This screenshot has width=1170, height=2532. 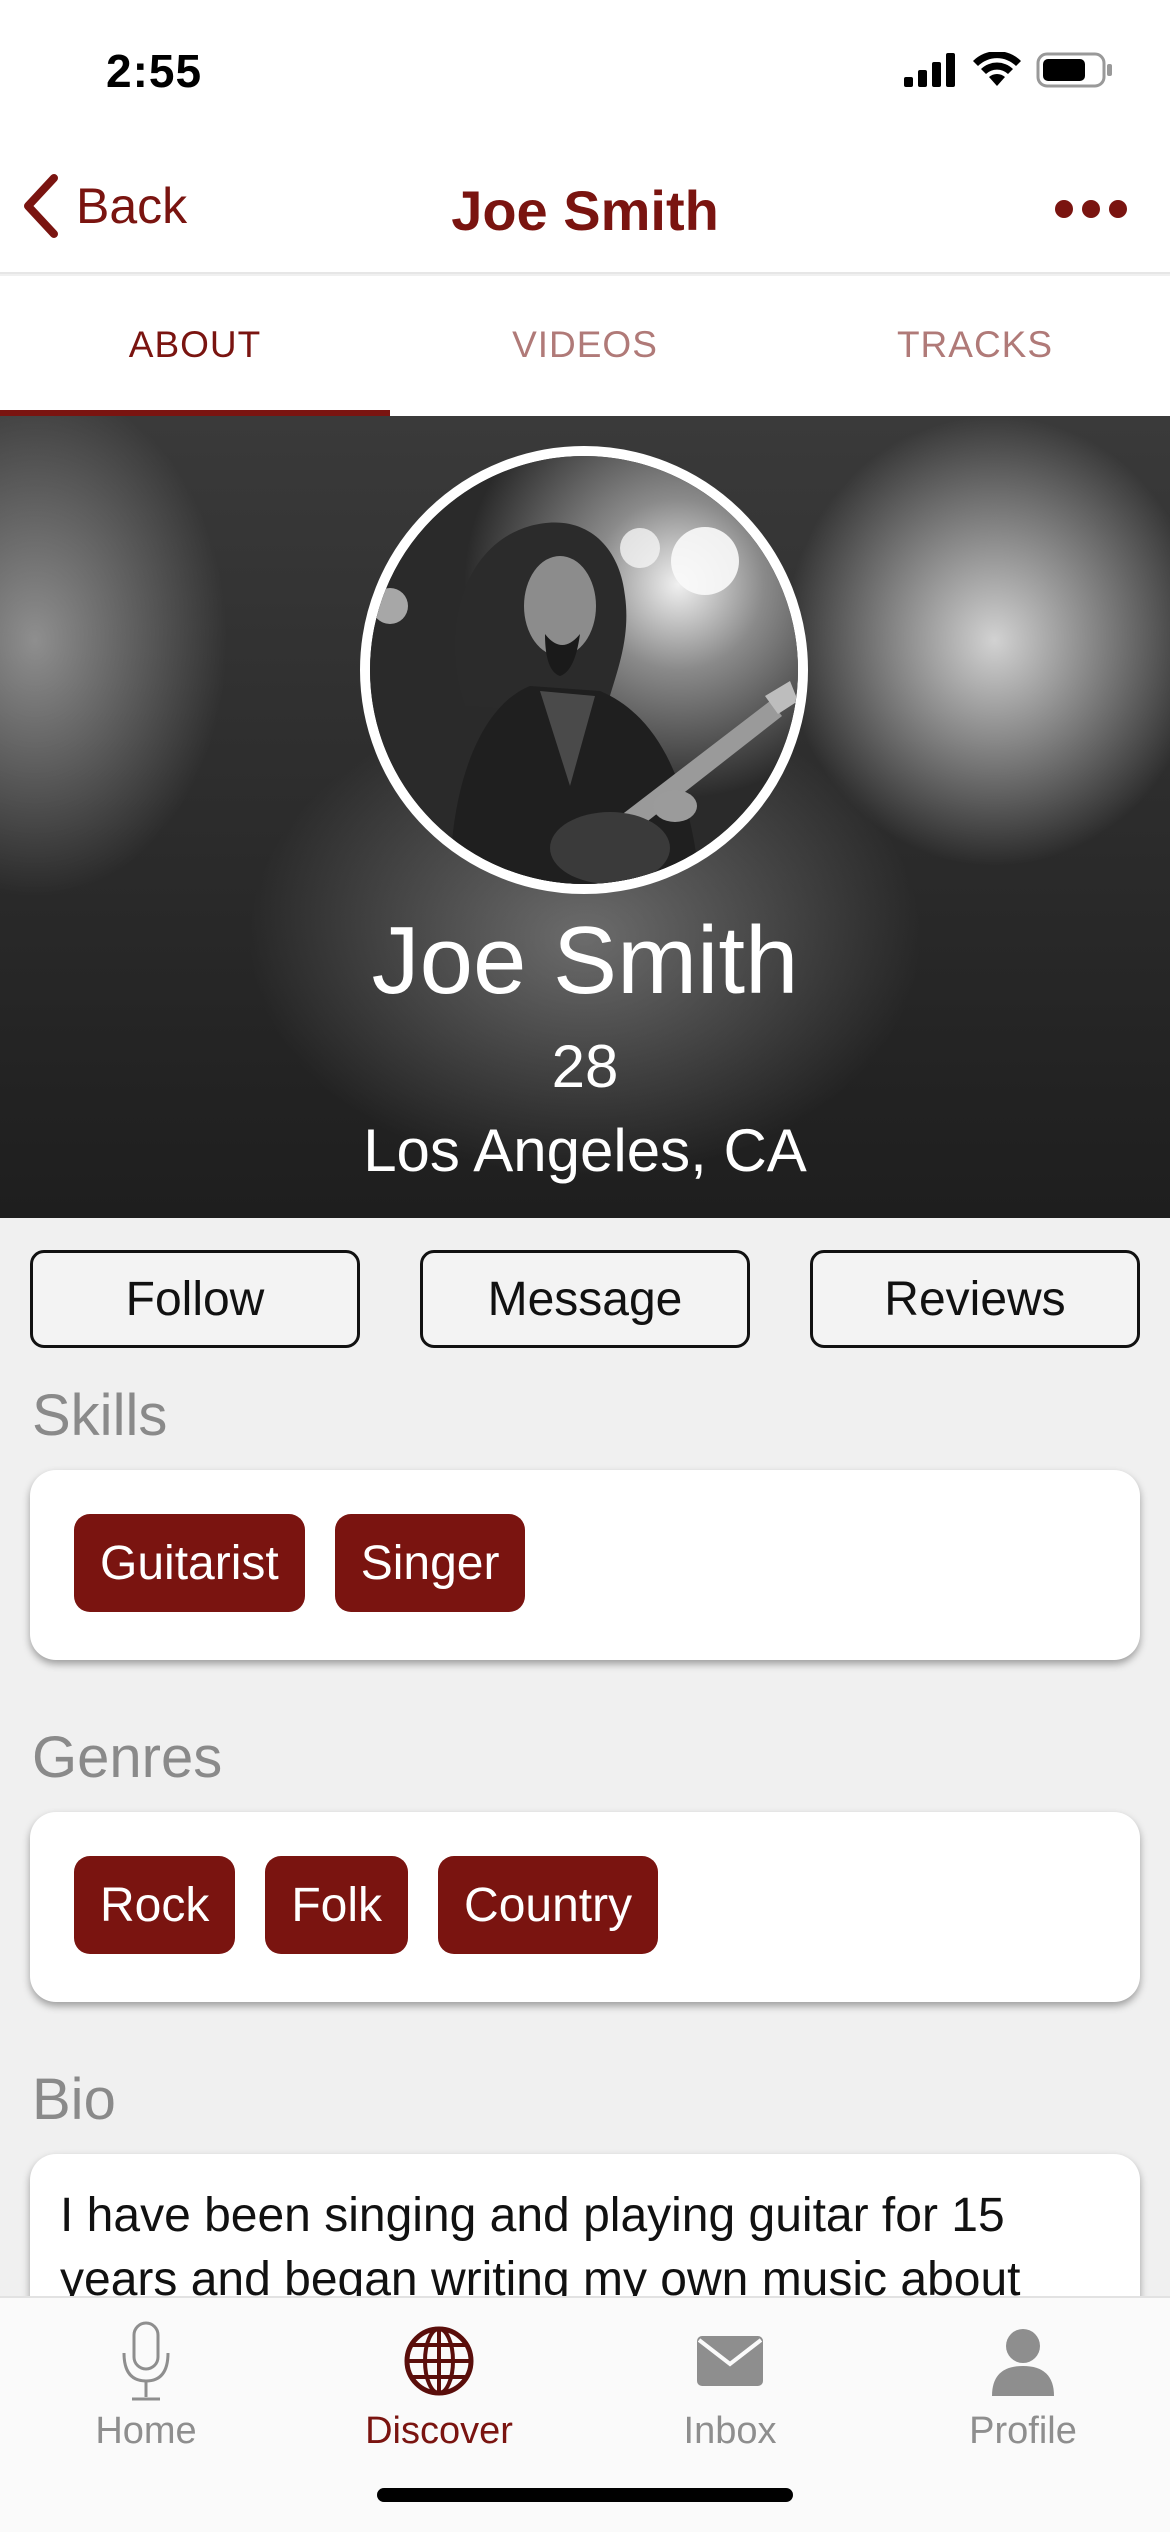 What do you see at coordinates (146, 2361) in the screenshot?
I see `microphone-icon` at bounding box center [146, 2361].